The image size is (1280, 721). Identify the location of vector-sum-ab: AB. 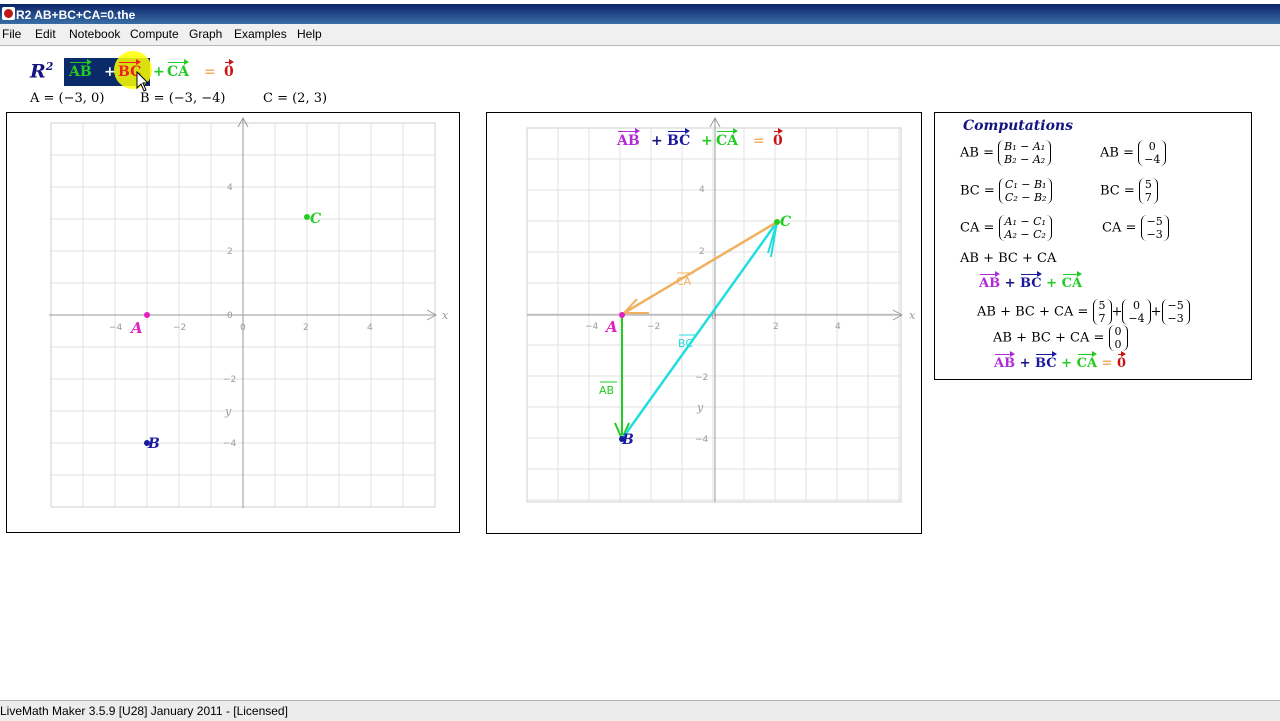
(990, 281).